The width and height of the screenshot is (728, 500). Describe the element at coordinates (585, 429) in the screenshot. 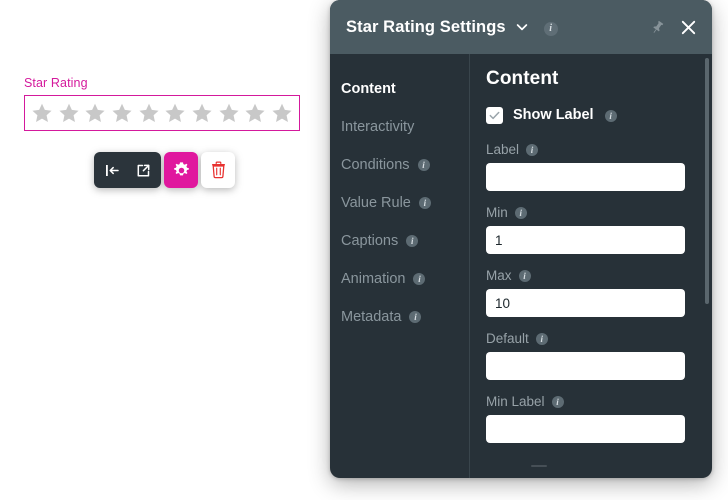

I see `min-label-input` at that location.